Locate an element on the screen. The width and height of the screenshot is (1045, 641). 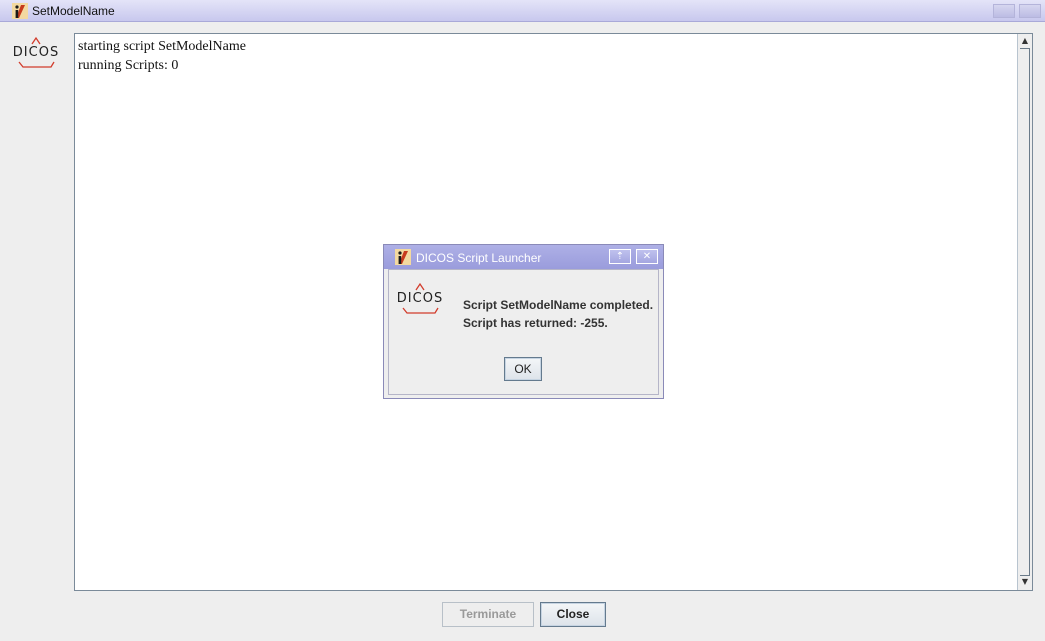
dialog-restore-button: ⇡ is located at coordinates (620, 256).